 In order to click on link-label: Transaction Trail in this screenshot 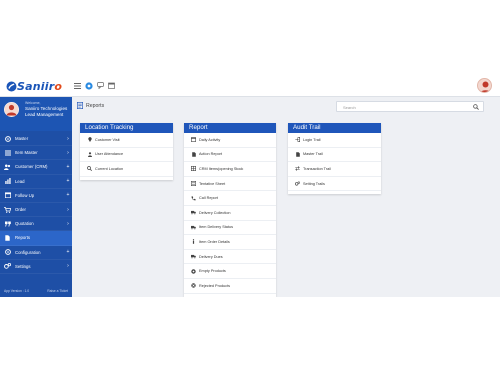, I will do `click(317, 168)`.